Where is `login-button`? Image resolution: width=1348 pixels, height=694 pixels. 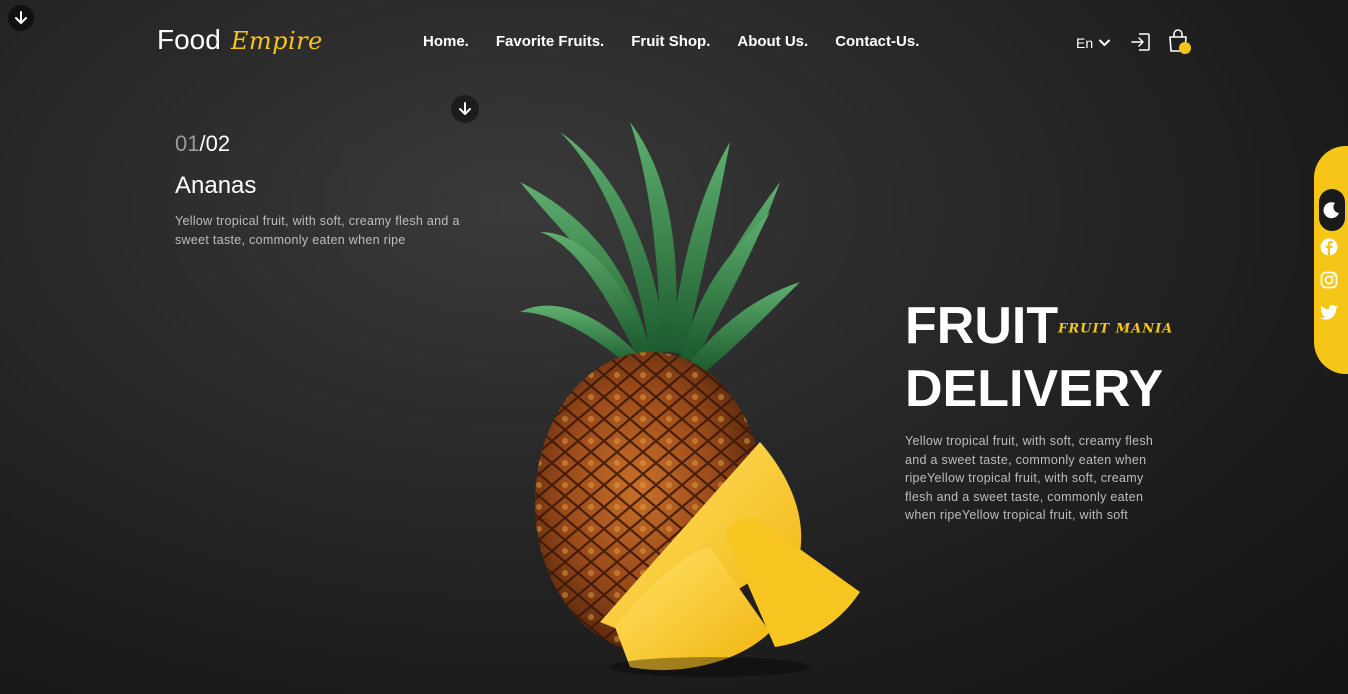 login-button is located at coordinates (1141, 44).